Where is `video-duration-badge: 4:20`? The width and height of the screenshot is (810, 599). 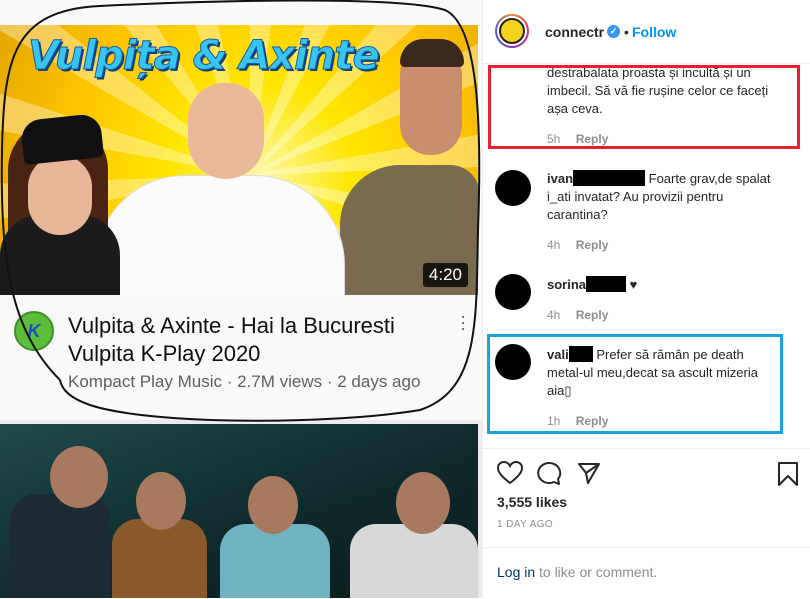
video-duration-badge: 4:20 is located at coordinates (445, 275).